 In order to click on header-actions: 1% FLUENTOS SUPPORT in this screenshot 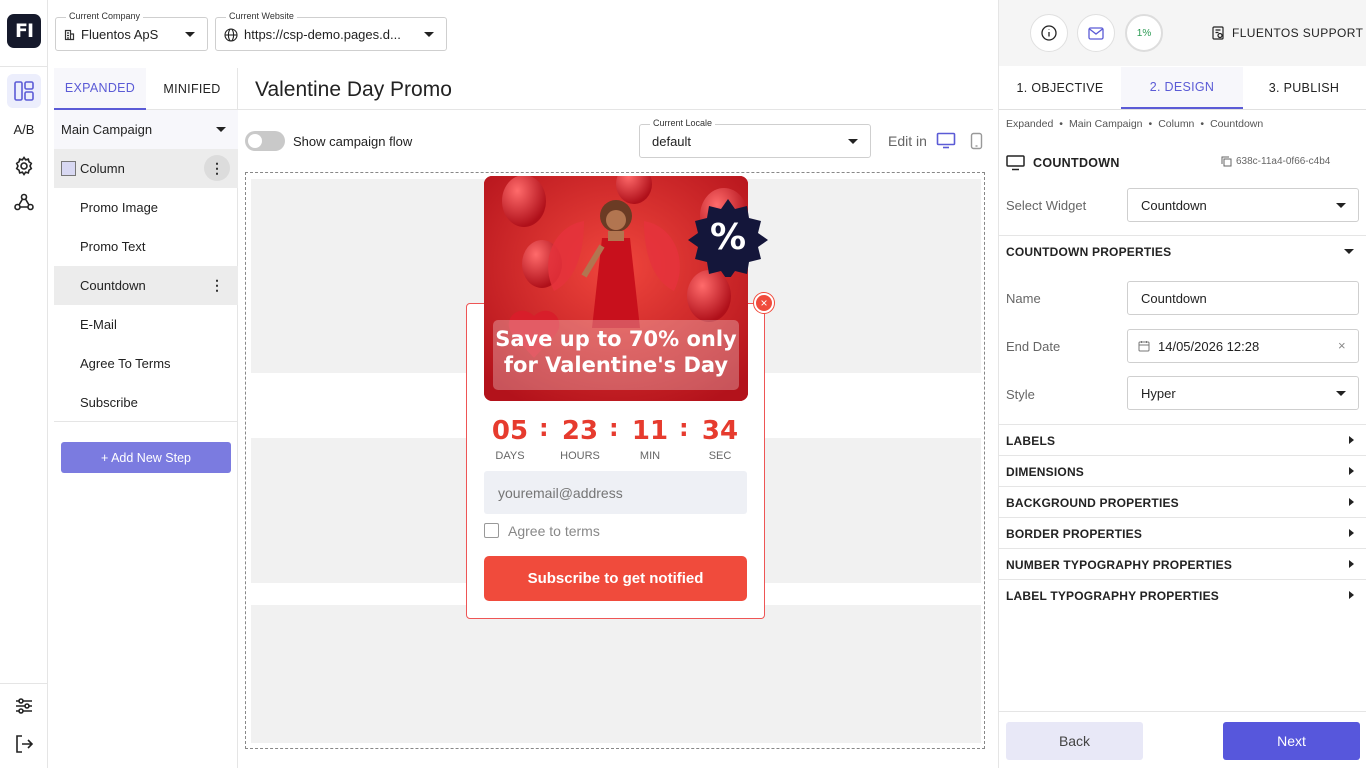, I will do `click(1182, 33)`.